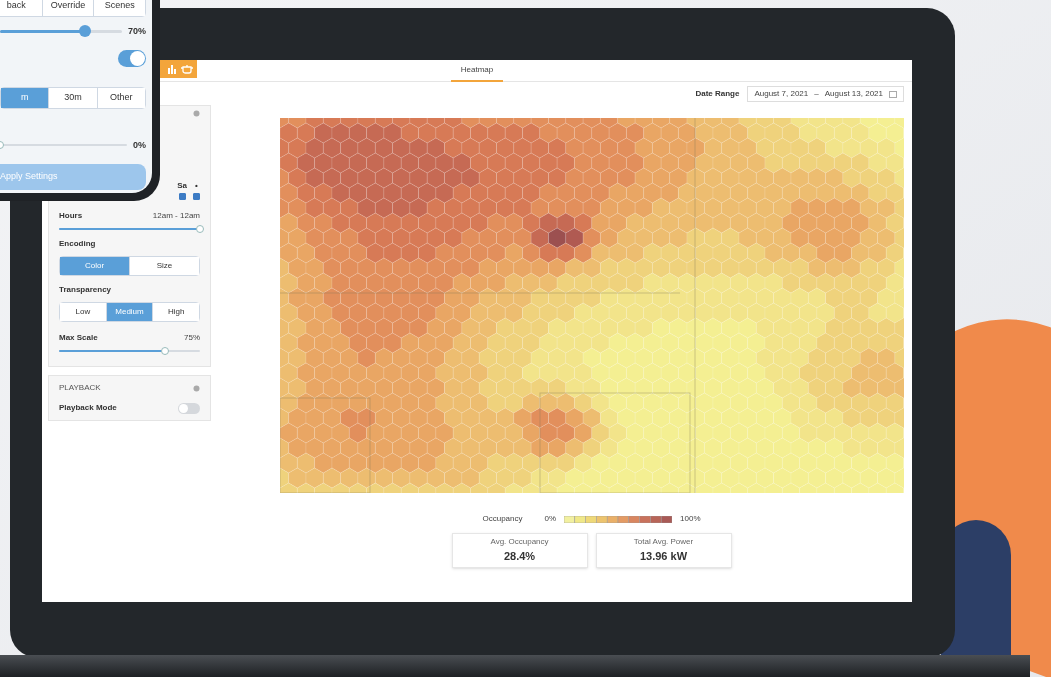 The height and width of the screenshot is (677, 1051). Describe the element at coordinates (192, 338) in the screenshot. I see `max-scale-reading: 75%` at that location.